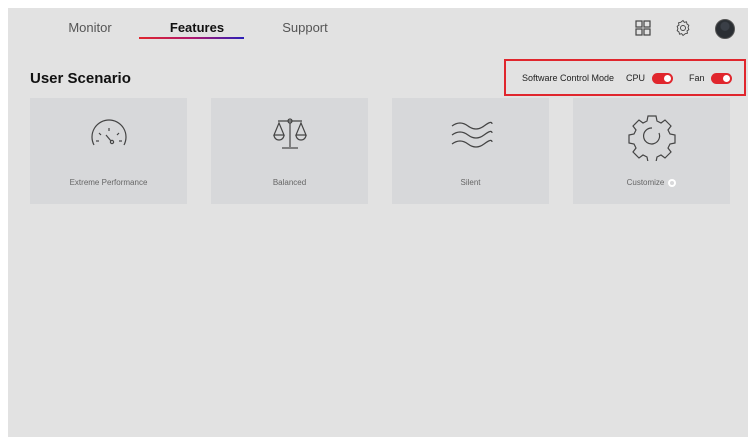 Image resolution: width=748 pixels, height=437 pixels. What do you see at coordinates (568, 78) in the screenshot?
I see `software-control-mode-label: Software Control Mode` at bounding box center [568, 78].